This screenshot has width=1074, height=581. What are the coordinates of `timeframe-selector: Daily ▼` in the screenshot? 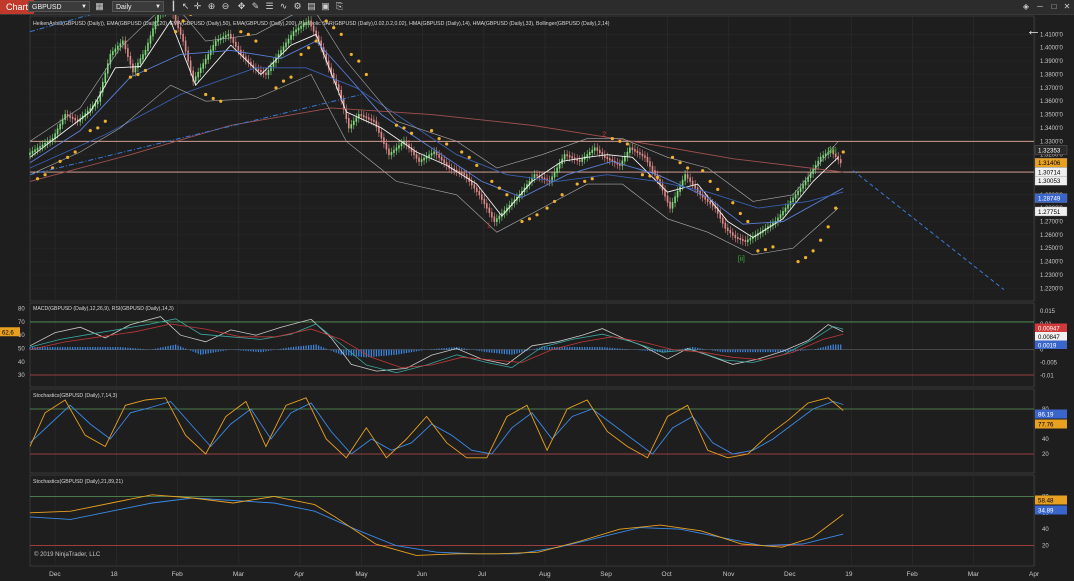 It's located at (138, 6).